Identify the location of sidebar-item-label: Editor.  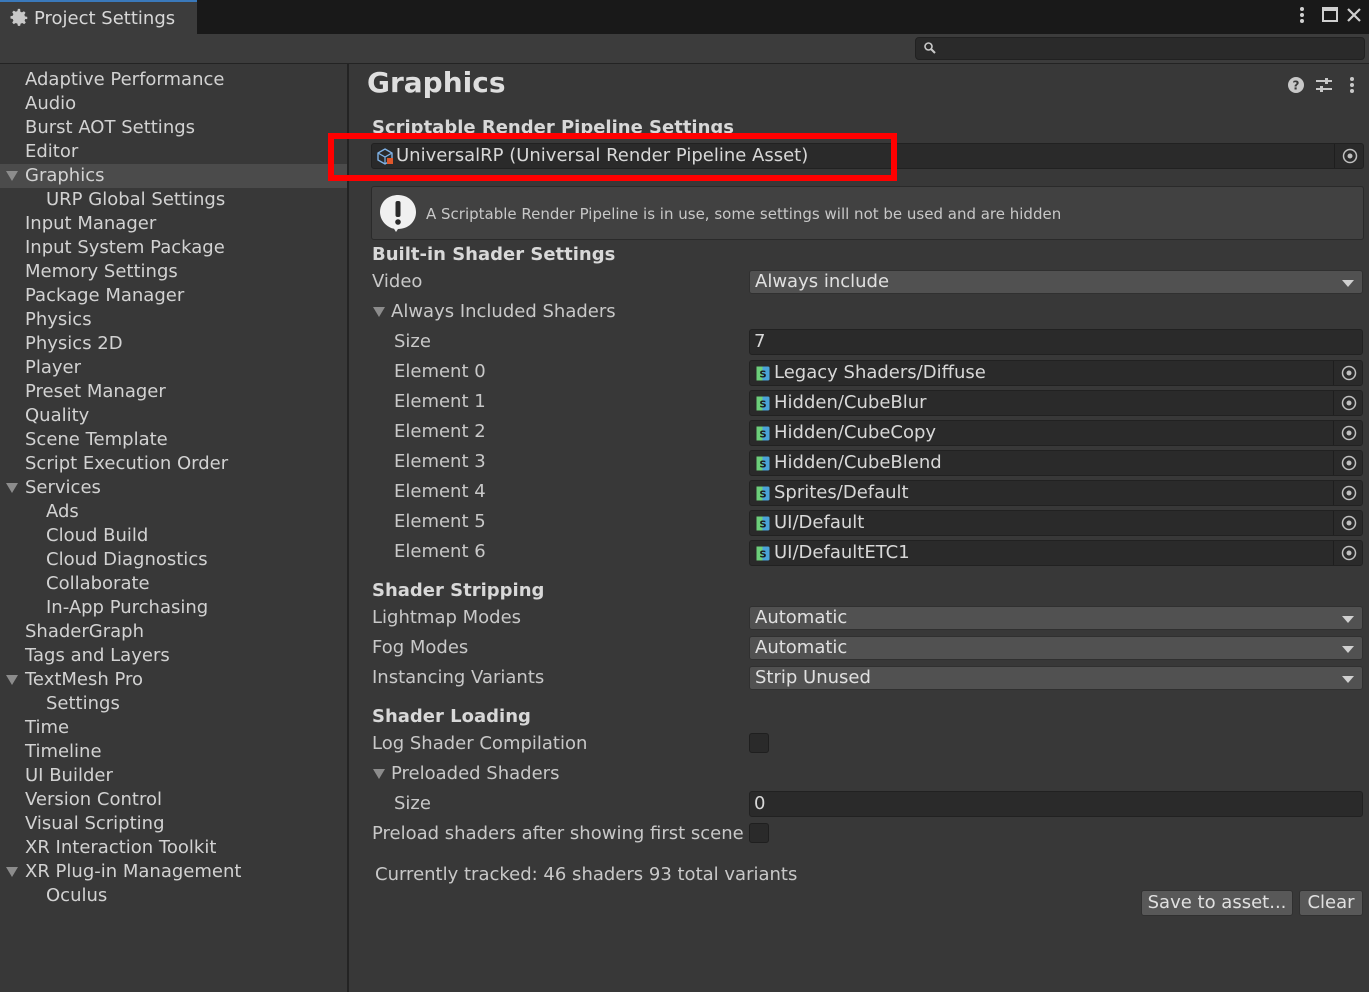
(52, 151).